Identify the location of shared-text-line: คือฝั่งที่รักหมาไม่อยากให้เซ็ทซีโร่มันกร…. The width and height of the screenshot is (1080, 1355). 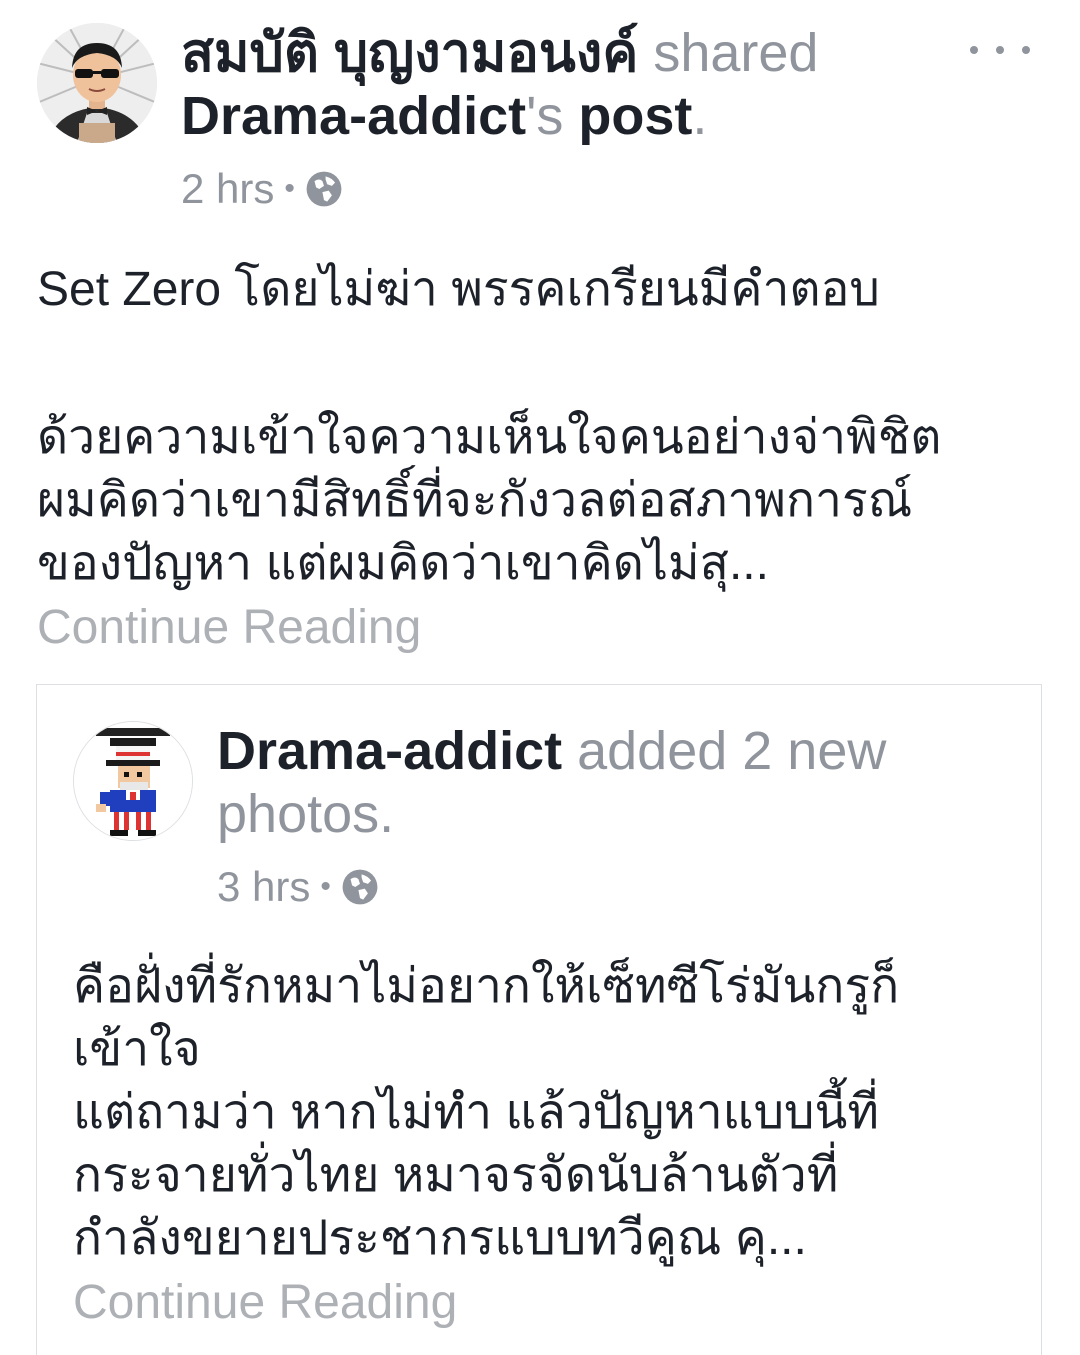
(486, 986).